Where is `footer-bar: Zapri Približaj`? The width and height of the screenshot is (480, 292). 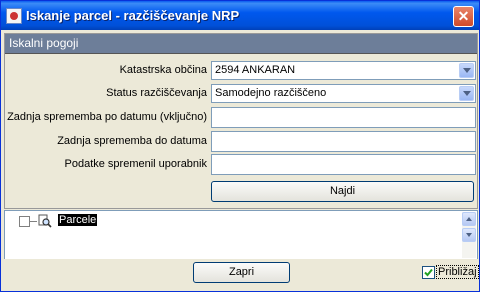 footer-bar: Zapri Približaj is located at coordinates (240, 275).